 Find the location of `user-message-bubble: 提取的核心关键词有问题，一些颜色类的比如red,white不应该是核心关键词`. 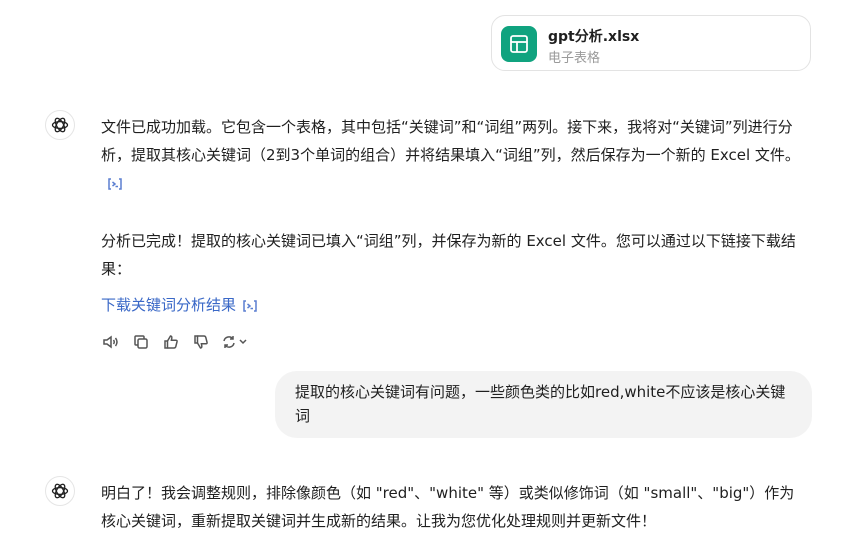

user-message-bubble: 提取的核心关键词有问题，一些颜色类的比如red,white不应该是核心关键词 is located at coordinates (543, 404).